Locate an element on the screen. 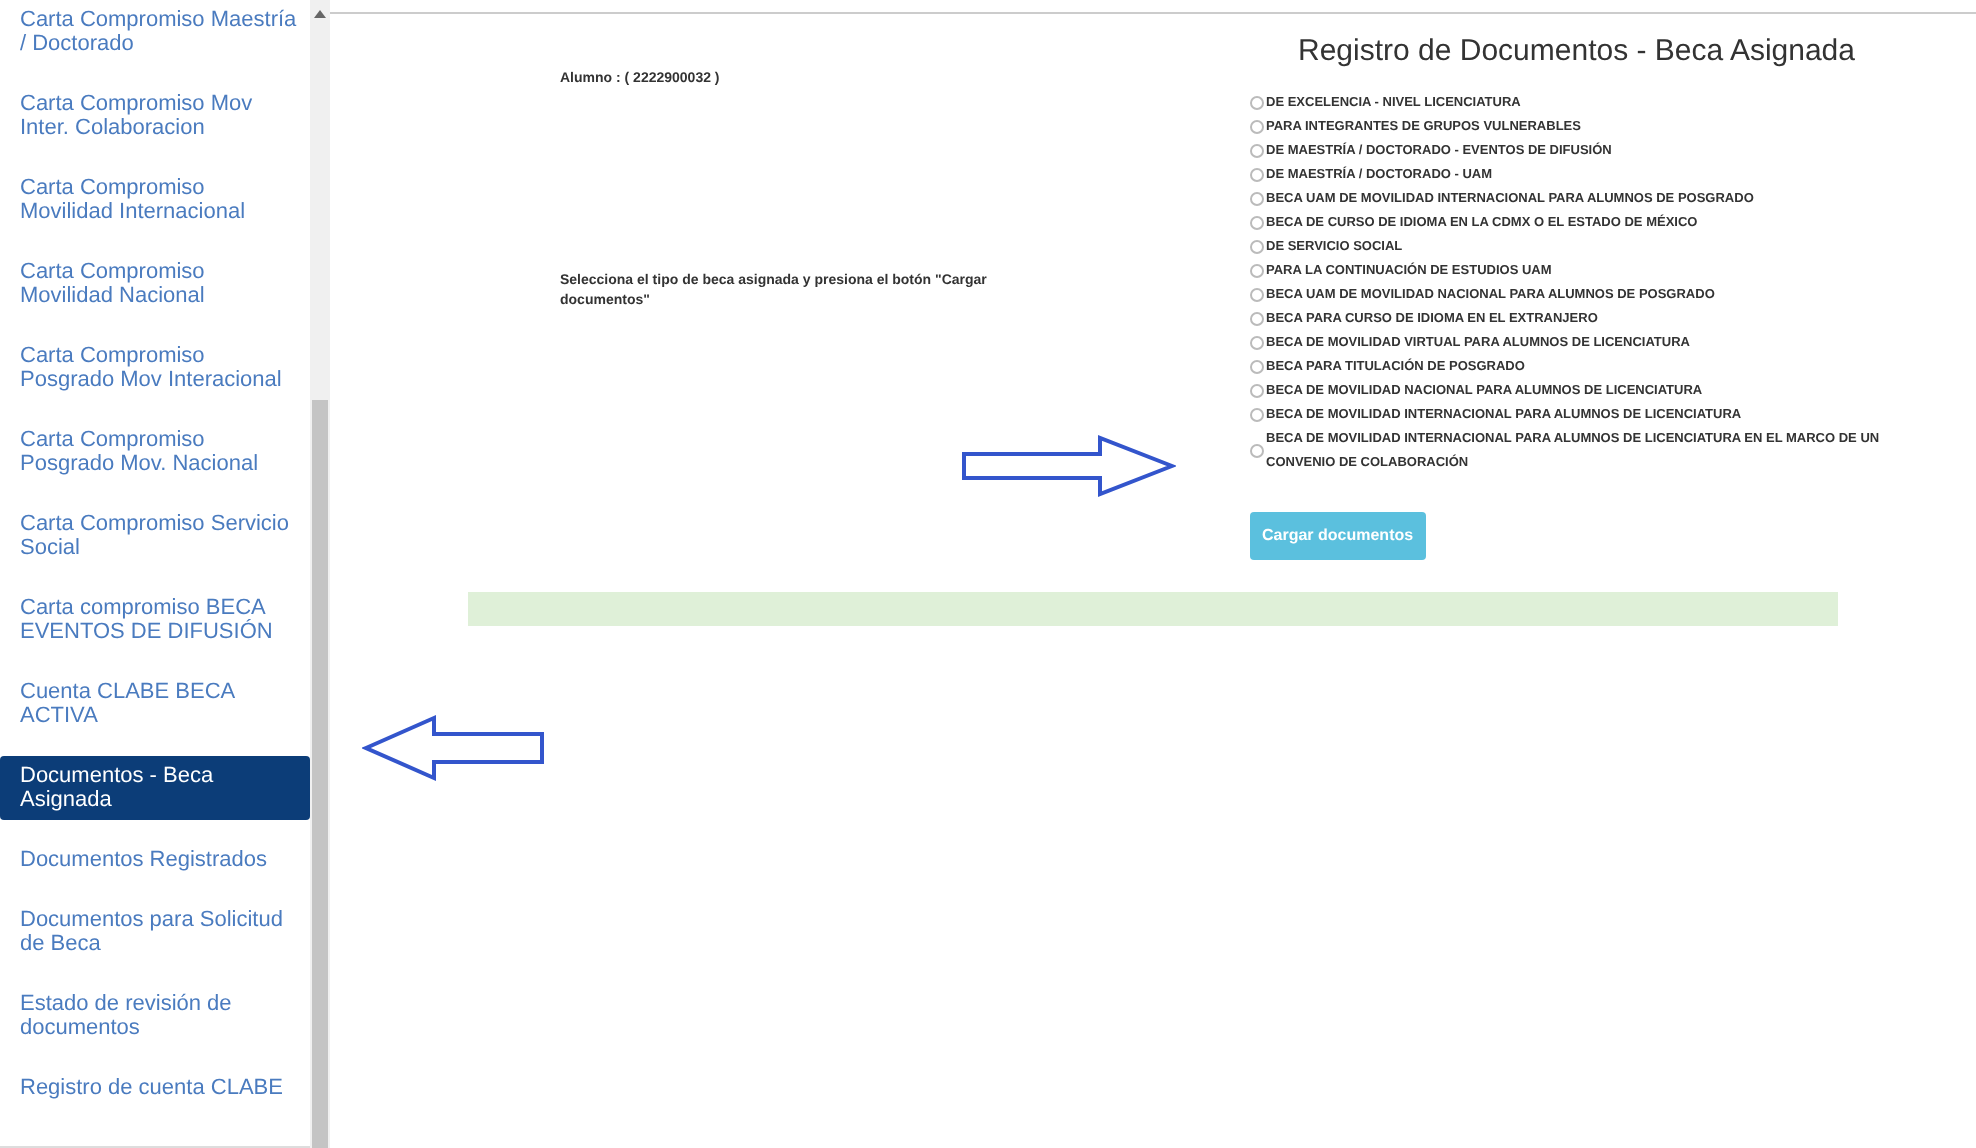 Image resolution: width=1976 pixels, height=1148 pixels. sidebar-item: Carta Compromiso Mov Inter. Colaboracion is located at coordinates (155, 116).